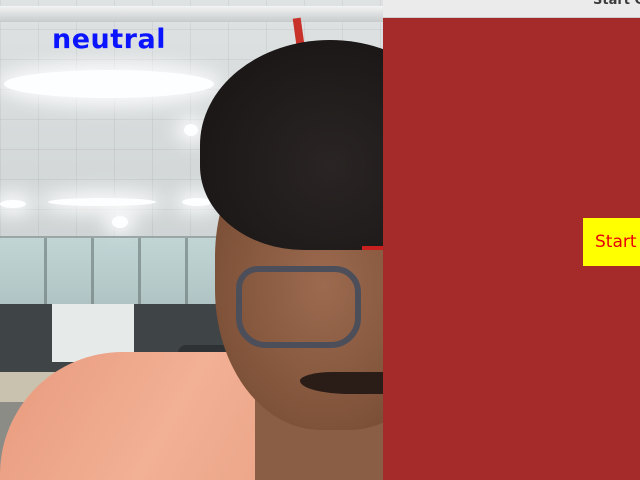 Image resolution: width=640 pixels, height=480 pixels. I want to click on window-title: Start C, so click(616, 4).